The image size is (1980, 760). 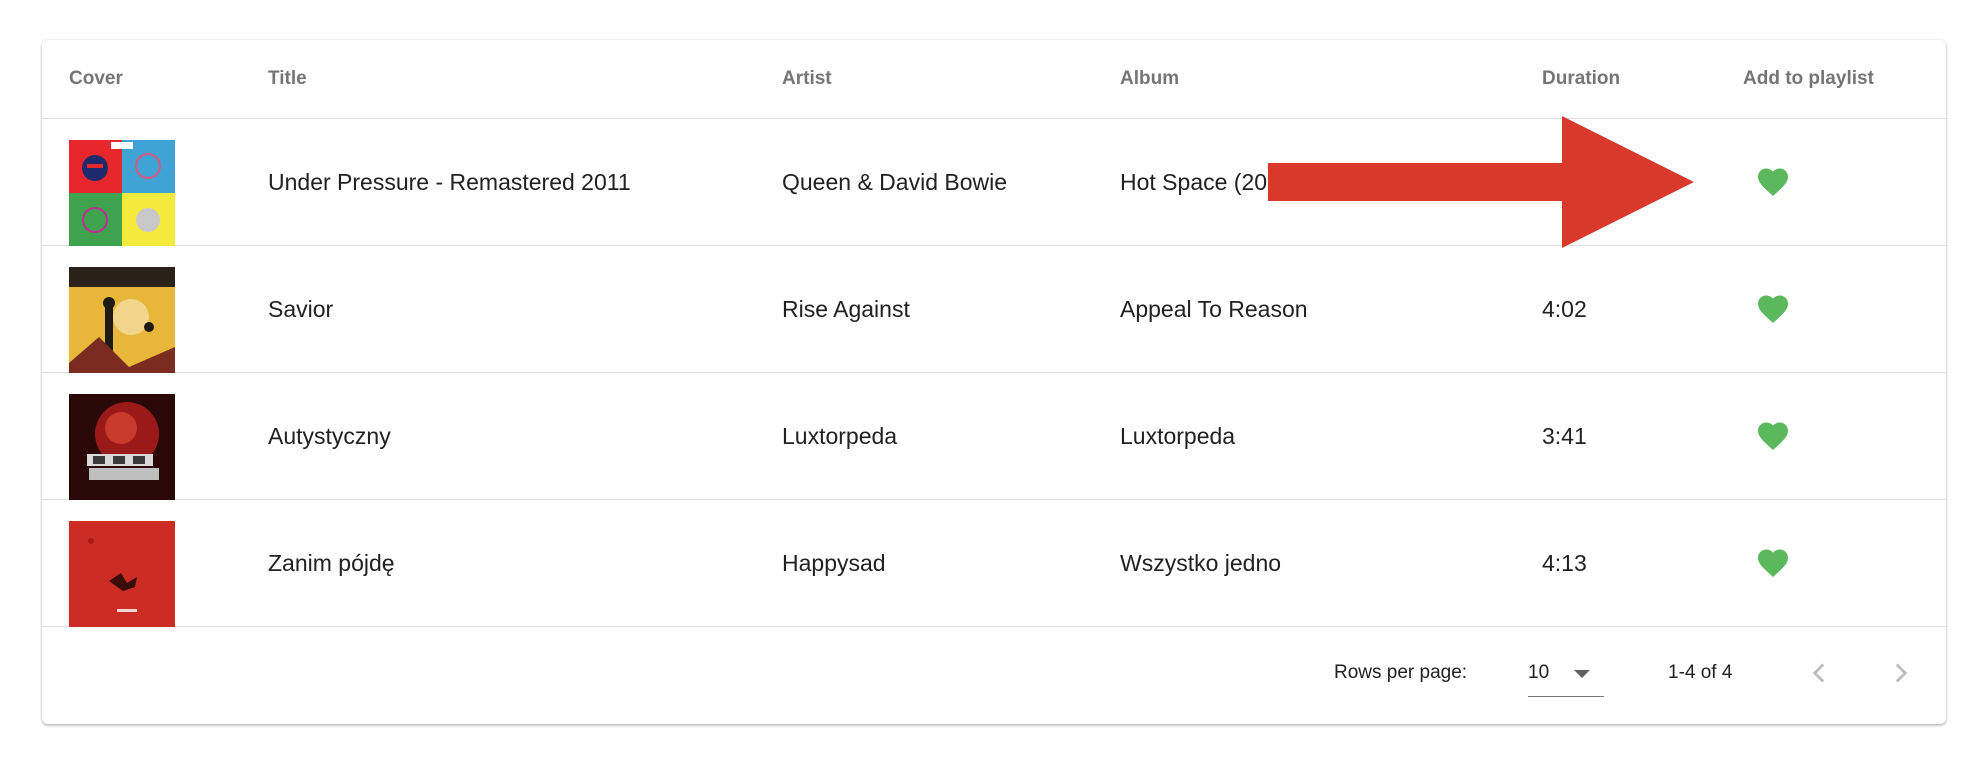 I want to click on song-title: Zanim pójdę, so click(x=331, y=563).